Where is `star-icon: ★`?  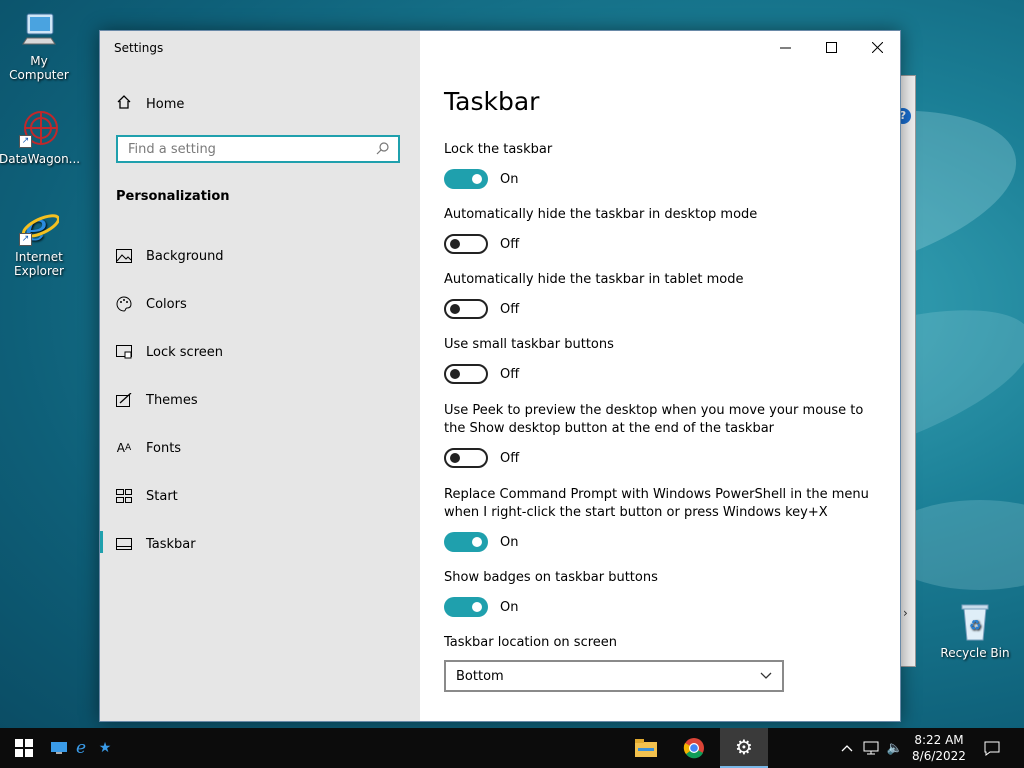 star-icon: ★ is located at coordinates (105, 748).